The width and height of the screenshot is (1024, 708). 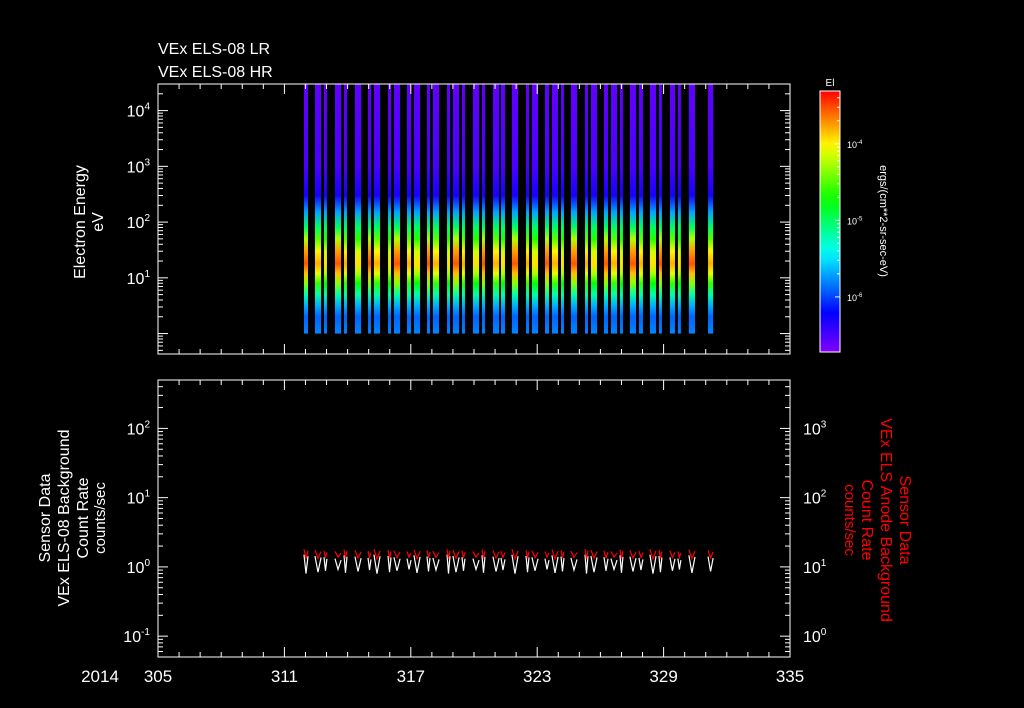 What do you see at coordinates (80, 222) in the screenshot?
I see `ylabel-line-1: Electron Energy` at bounding box center [80, 222].